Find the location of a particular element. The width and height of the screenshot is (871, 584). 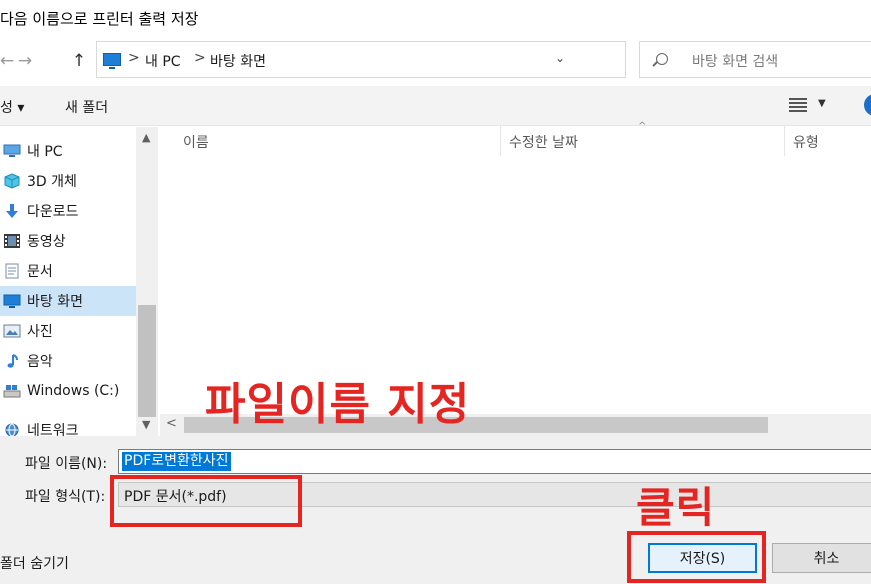

filetype-label: 파일 형식(T): is located at coordinates (65, 497).